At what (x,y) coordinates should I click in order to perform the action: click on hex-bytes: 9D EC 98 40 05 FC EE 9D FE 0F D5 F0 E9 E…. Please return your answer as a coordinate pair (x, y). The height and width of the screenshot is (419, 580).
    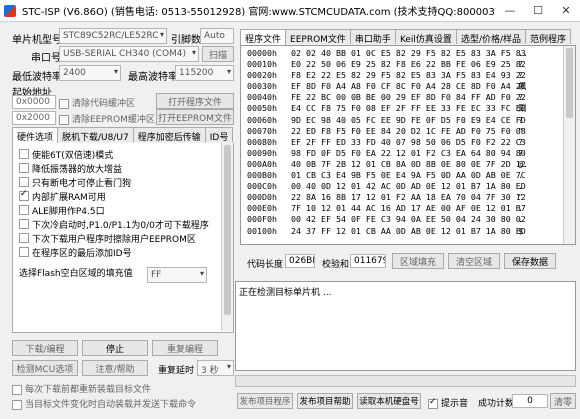
    Looking at the image, I should click on (408, 119).